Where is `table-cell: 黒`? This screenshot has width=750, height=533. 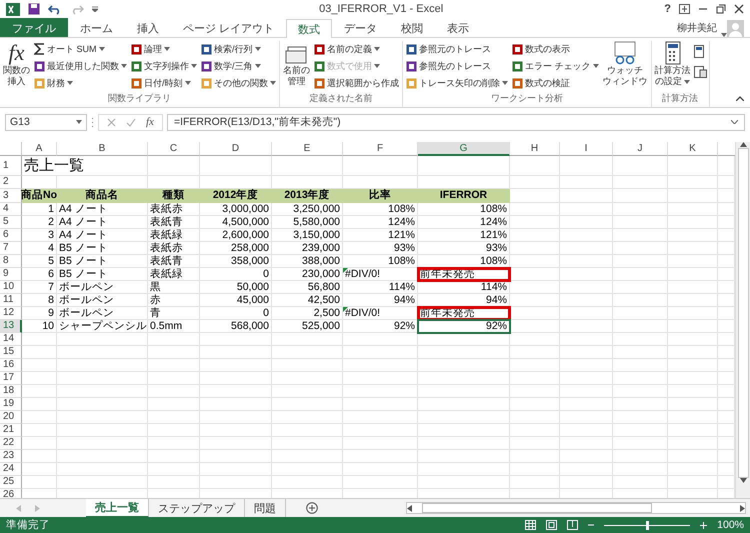 table-cell: 黒 is located at coordinates (174, 287).